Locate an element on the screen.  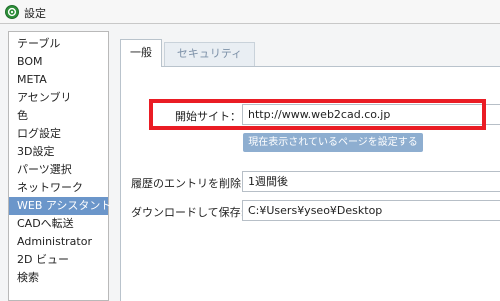
sidebar-item-web-assistant: WEB アシスタント is located at coordinates (60, 206).